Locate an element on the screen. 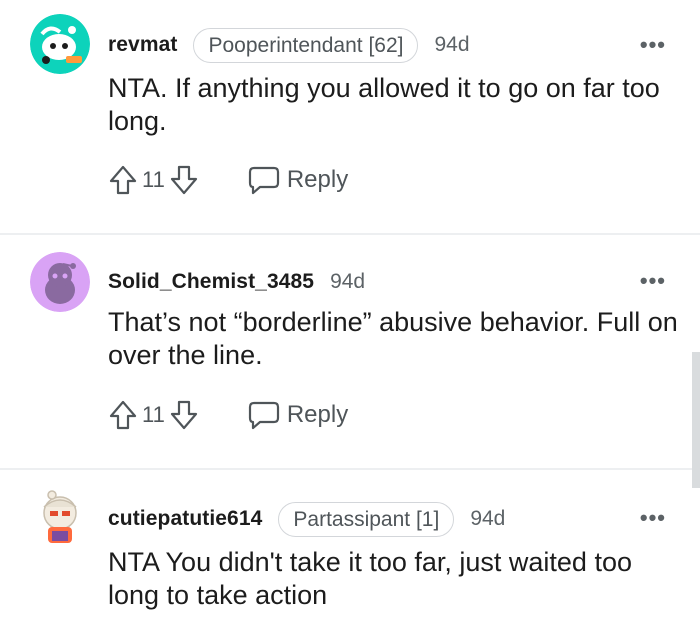  user-flair: Pooperintendant [62] is located at coordinates (306, 45).